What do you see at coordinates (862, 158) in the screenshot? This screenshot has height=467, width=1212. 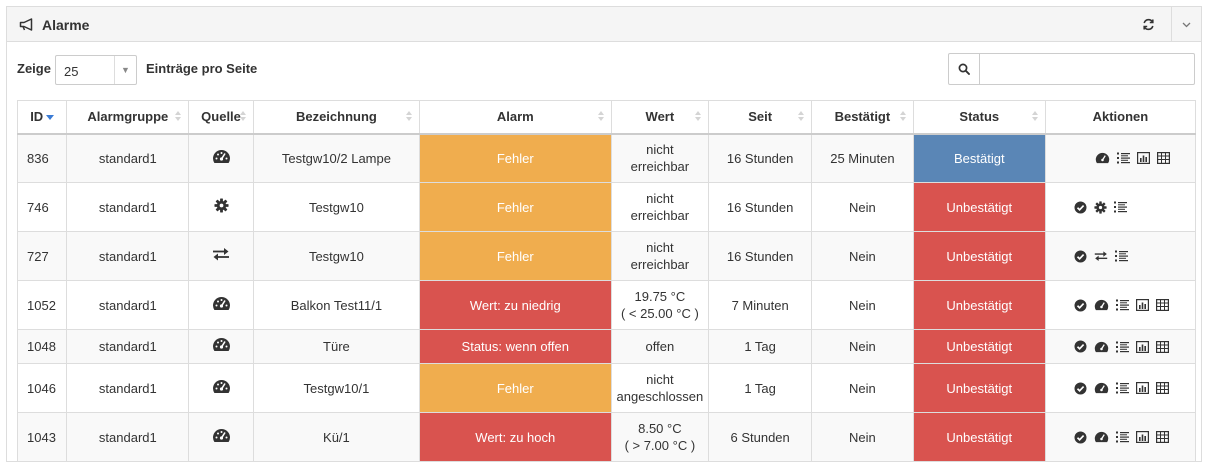 I see `cell-bestaetigt: 25 Minuten` at bounding box center [862, 158].